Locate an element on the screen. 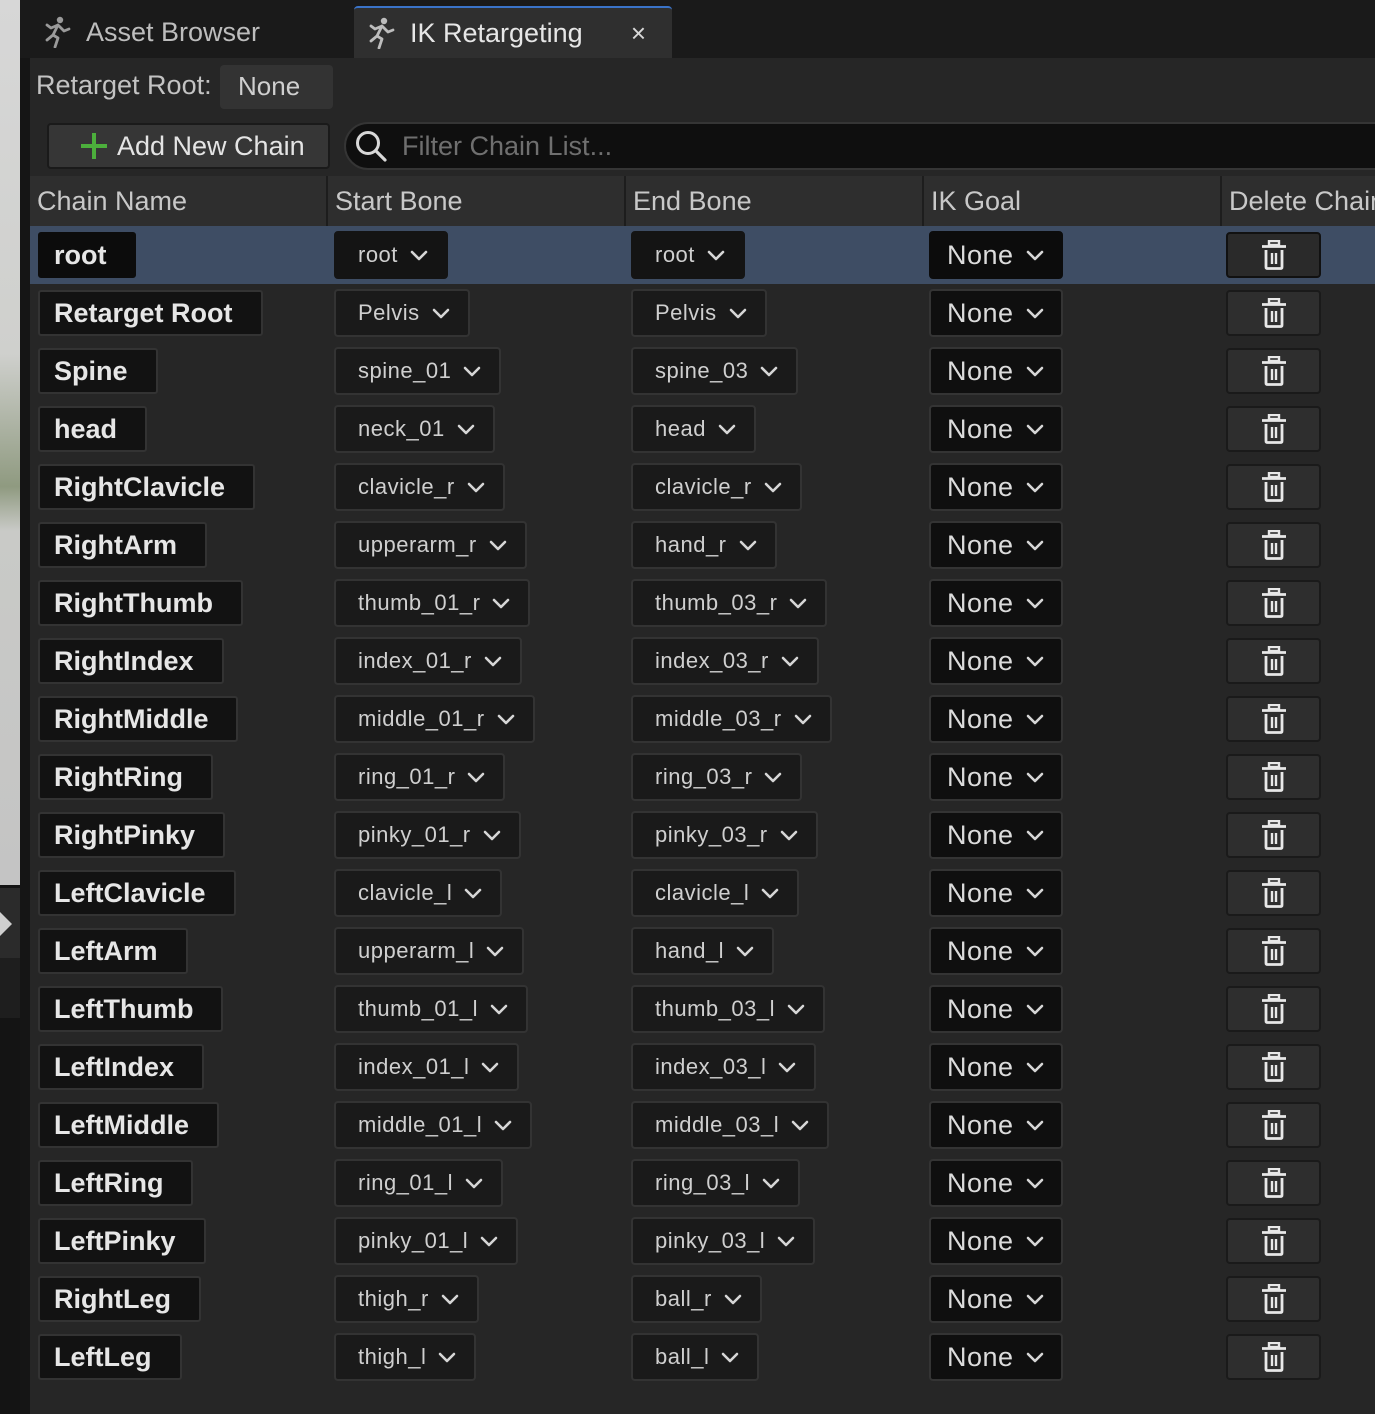 Image resolution: width=1375 pixels, height=1414 pixels. end-bone-dropdown: ring_03_l is located at coordinates (716, 1183).